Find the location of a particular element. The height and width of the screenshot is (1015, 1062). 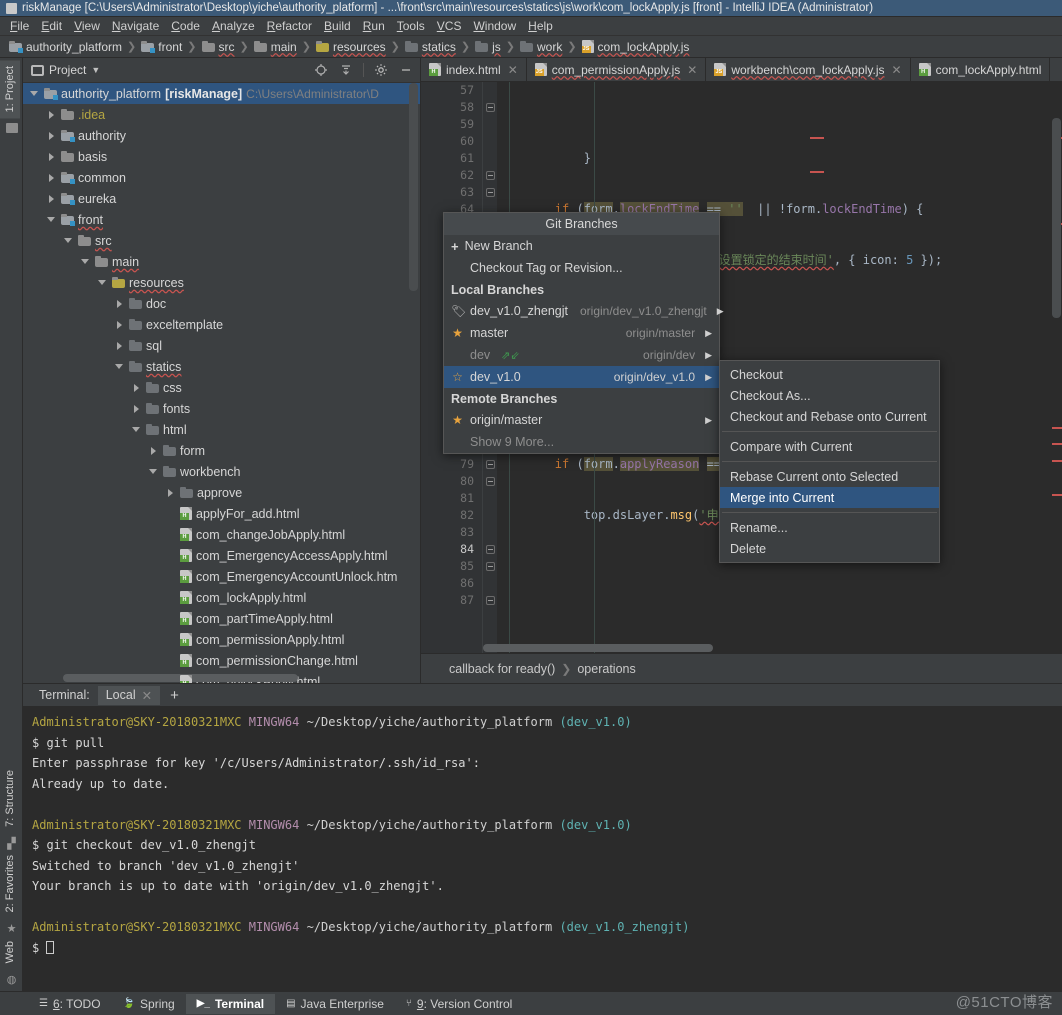

tree-node: html is located at coordinates (221, 429).